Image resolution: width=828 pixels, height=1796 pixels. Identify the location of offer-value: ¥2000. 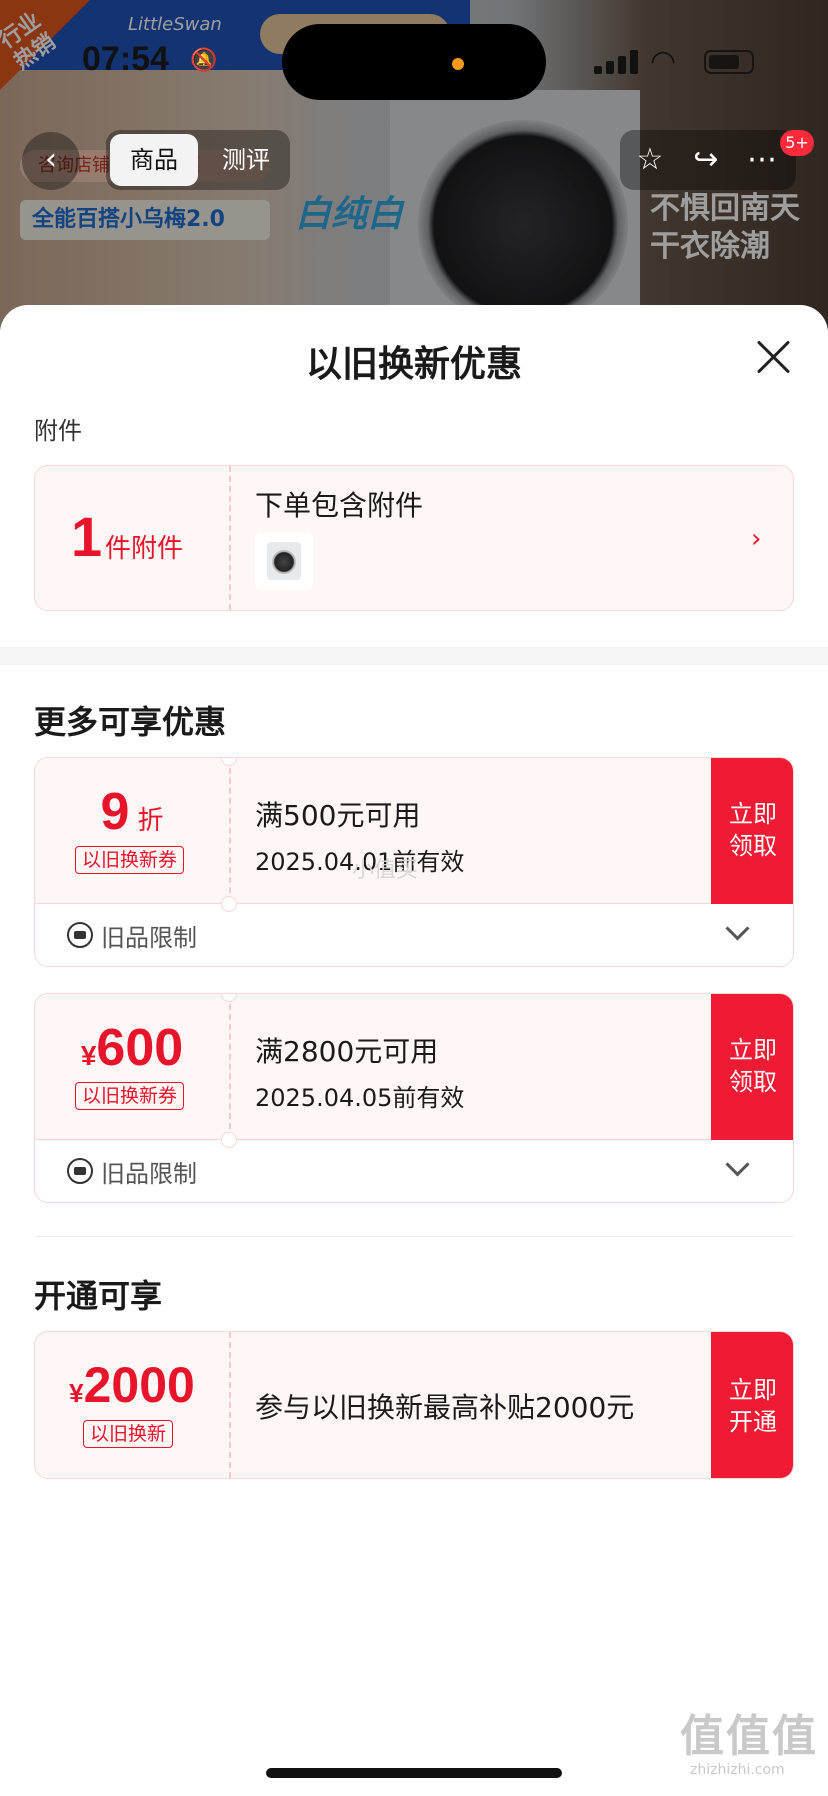
(132, 1385).